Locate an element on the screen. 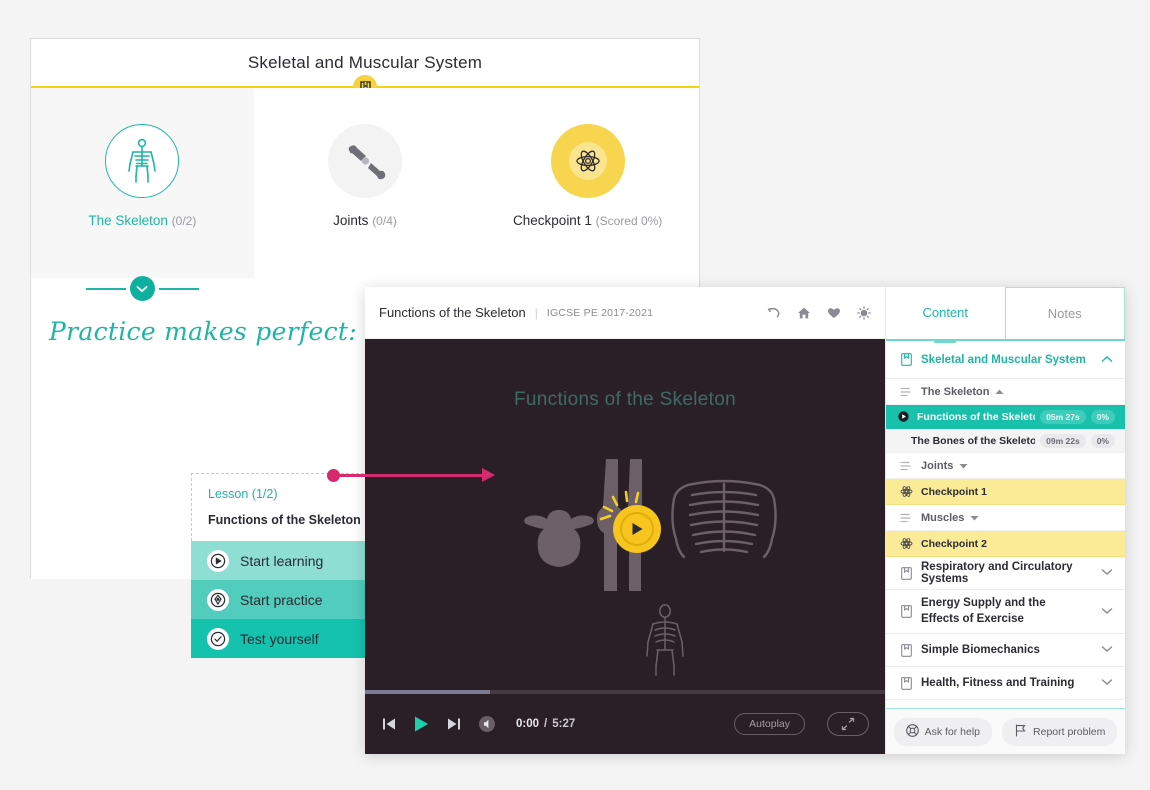  sidebar-lesson-duration: 09m 22s is located at coordinates (1063, 440).